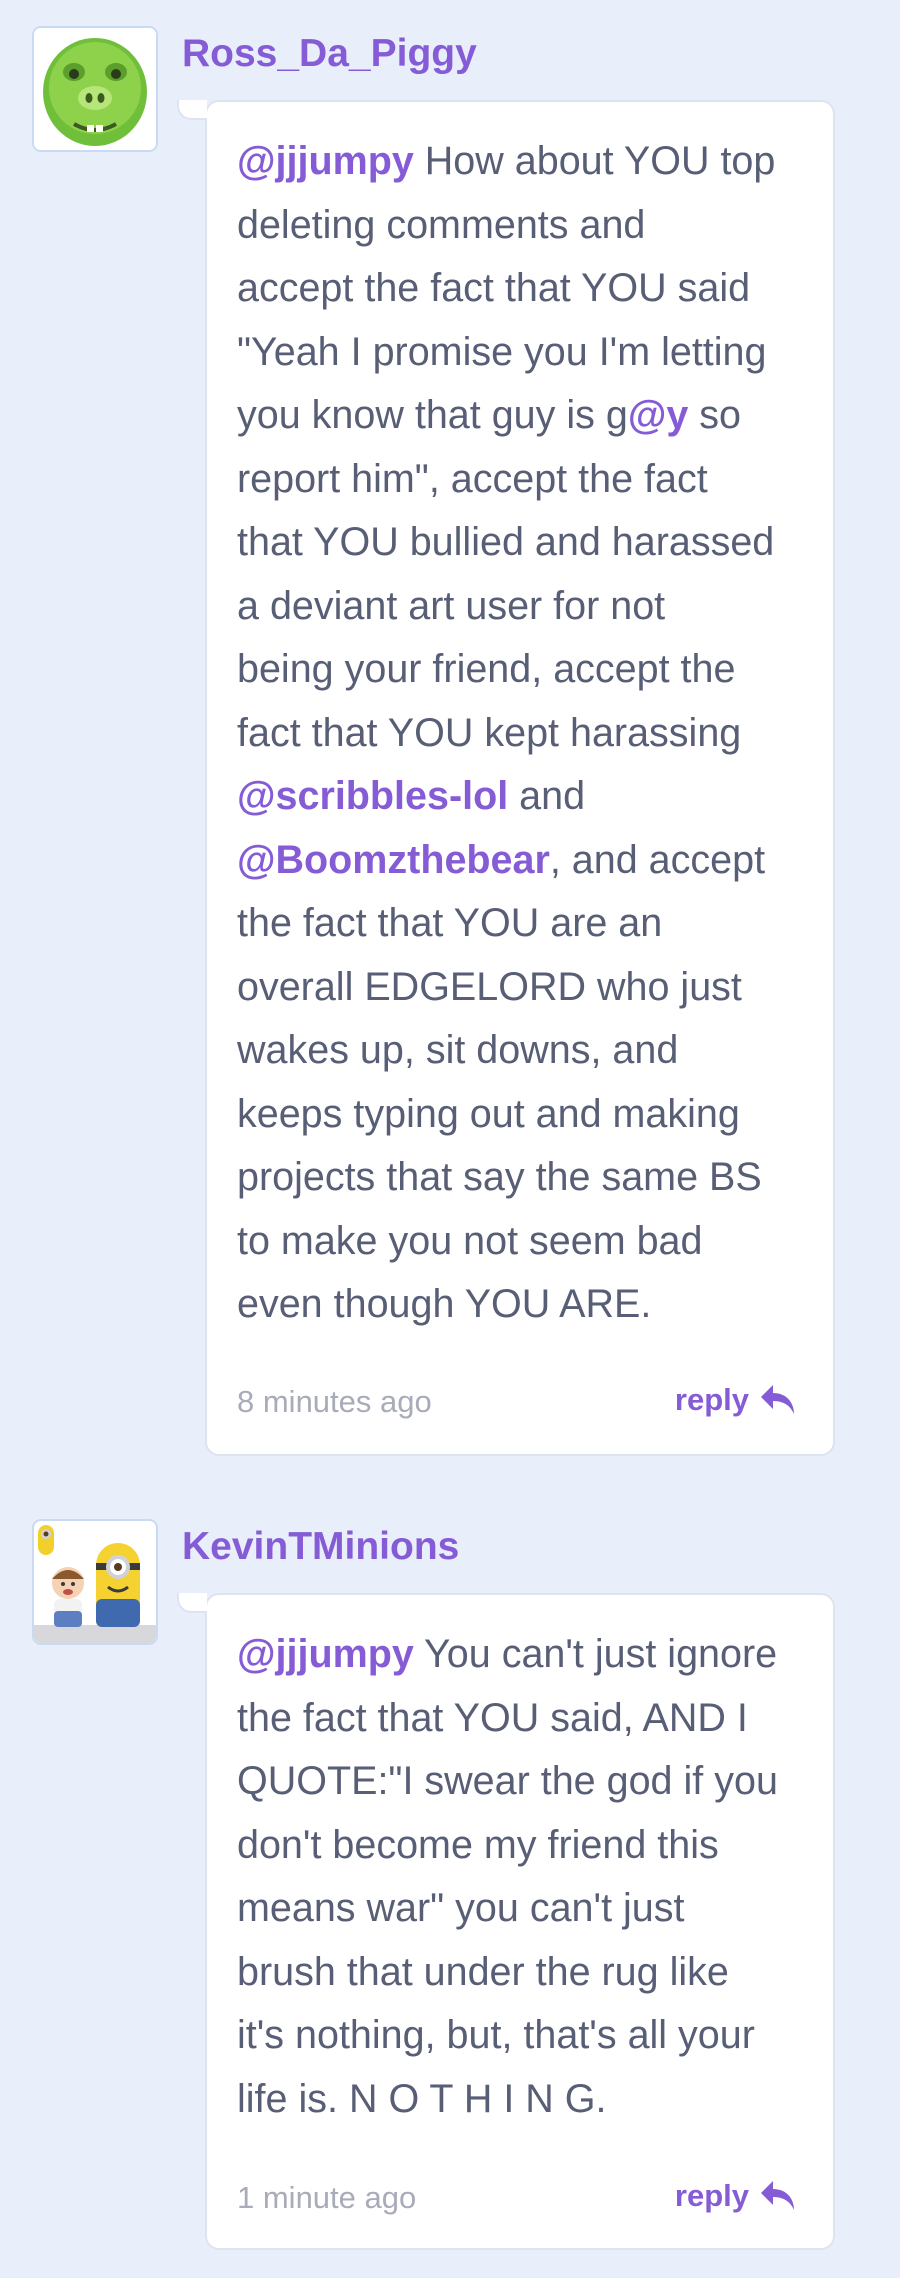 Image resolution: width=900 pixels, height=2278 pixels. I want to click on comment-line: means war" you can't just, so click(527, 1909).